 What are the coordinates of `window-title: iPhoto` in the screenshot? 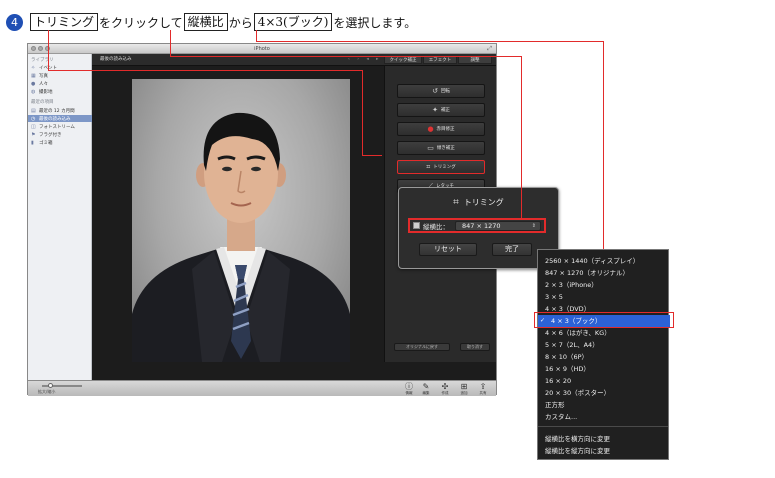 It's located at (262, 49).